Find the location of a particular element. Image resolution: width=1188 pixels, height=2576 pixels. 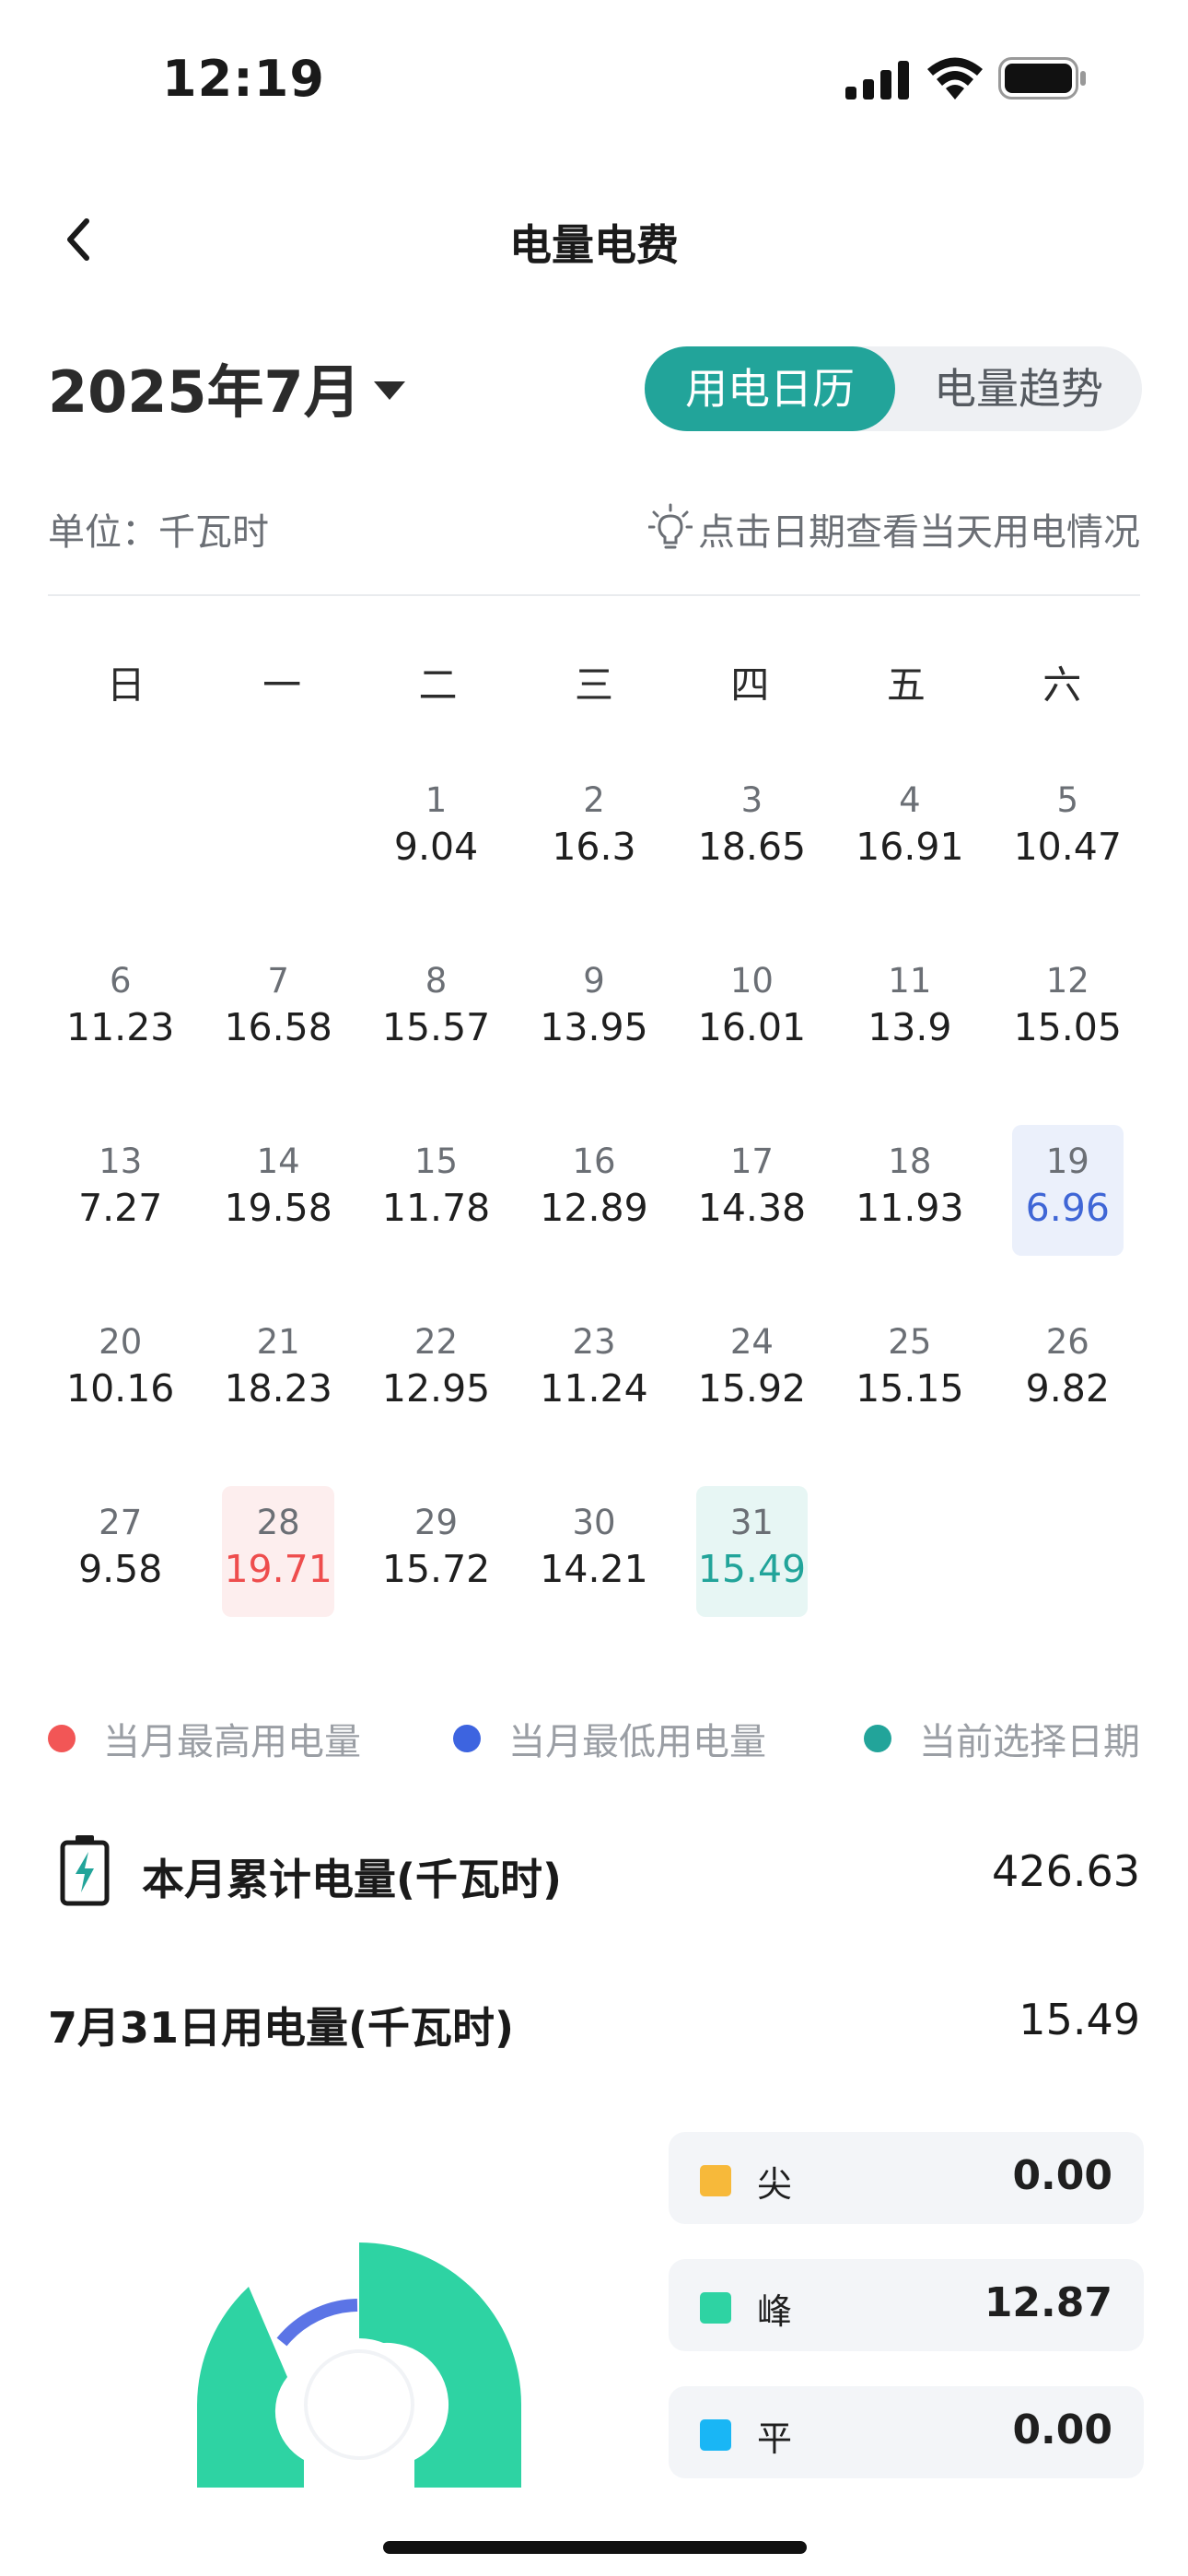

tariff-name: 尖 is located at coordinates (775, 2184).